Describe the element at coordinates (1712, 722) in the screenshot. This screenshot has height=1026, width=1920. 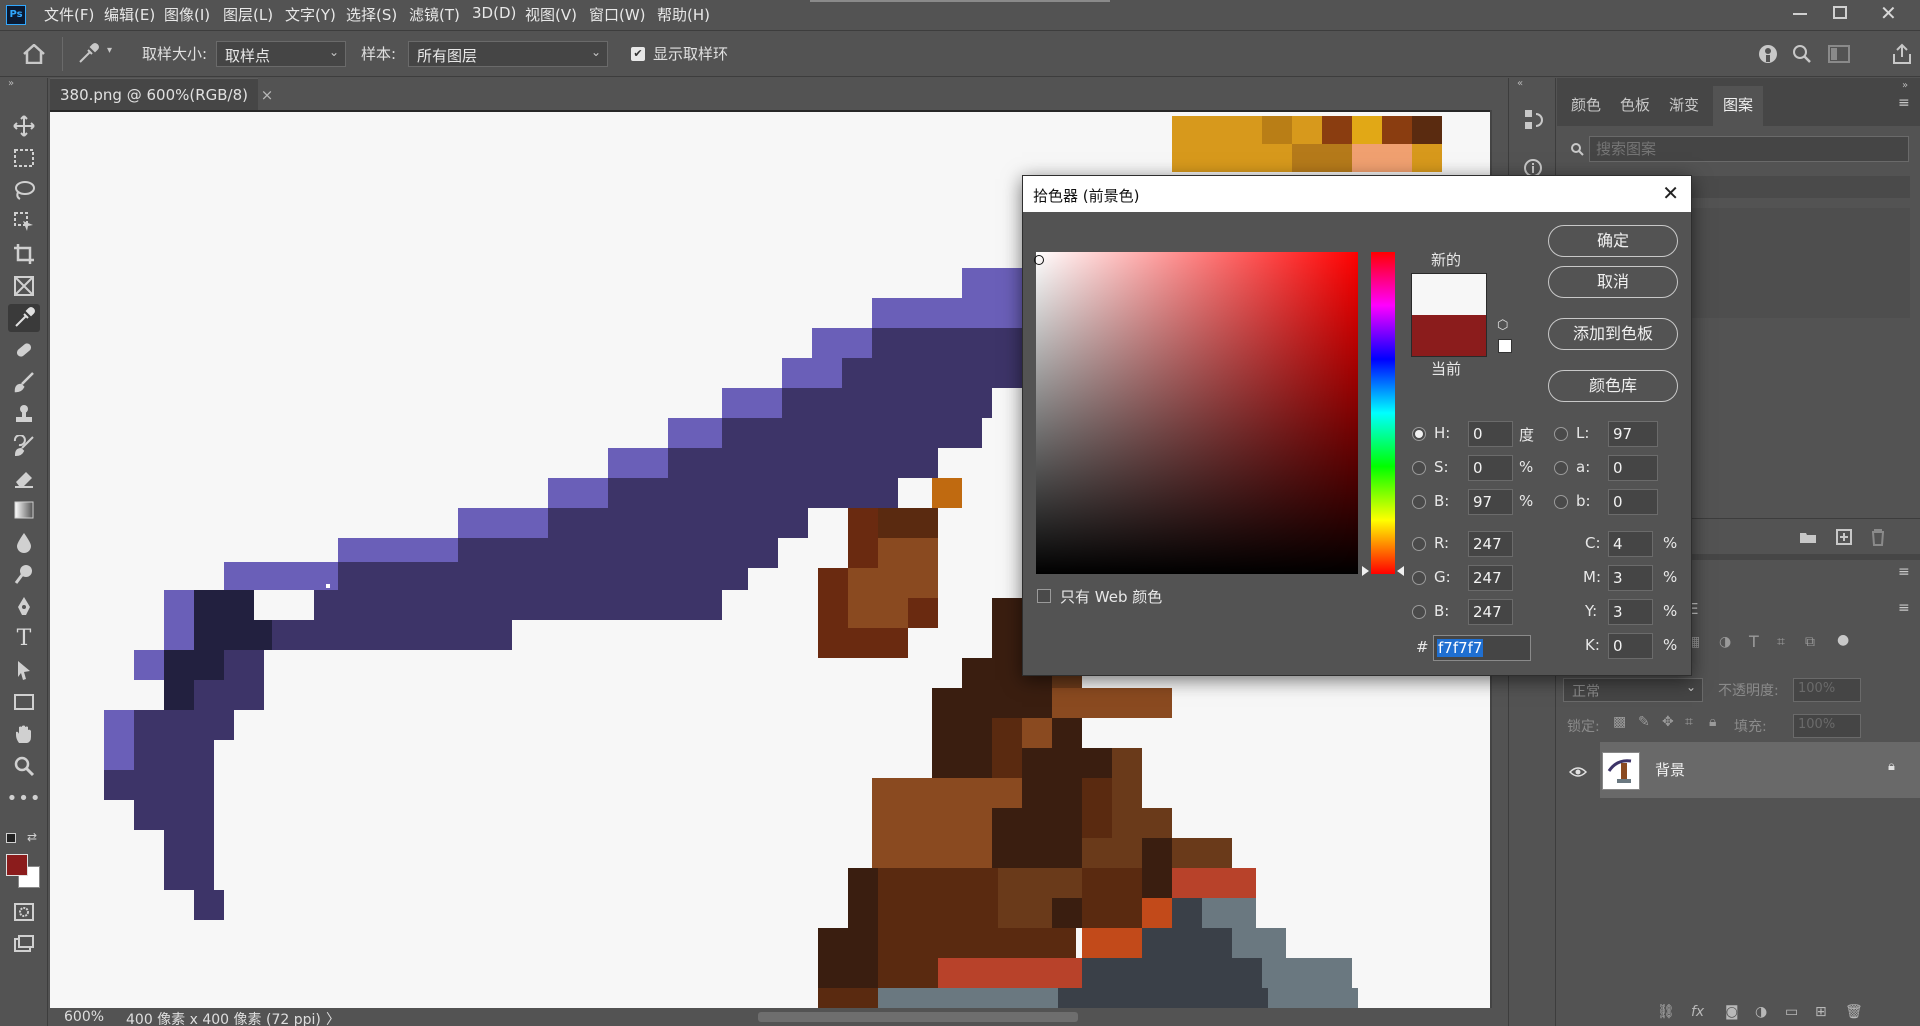
I see `lock-all-icon: 🔒︎` at that location.